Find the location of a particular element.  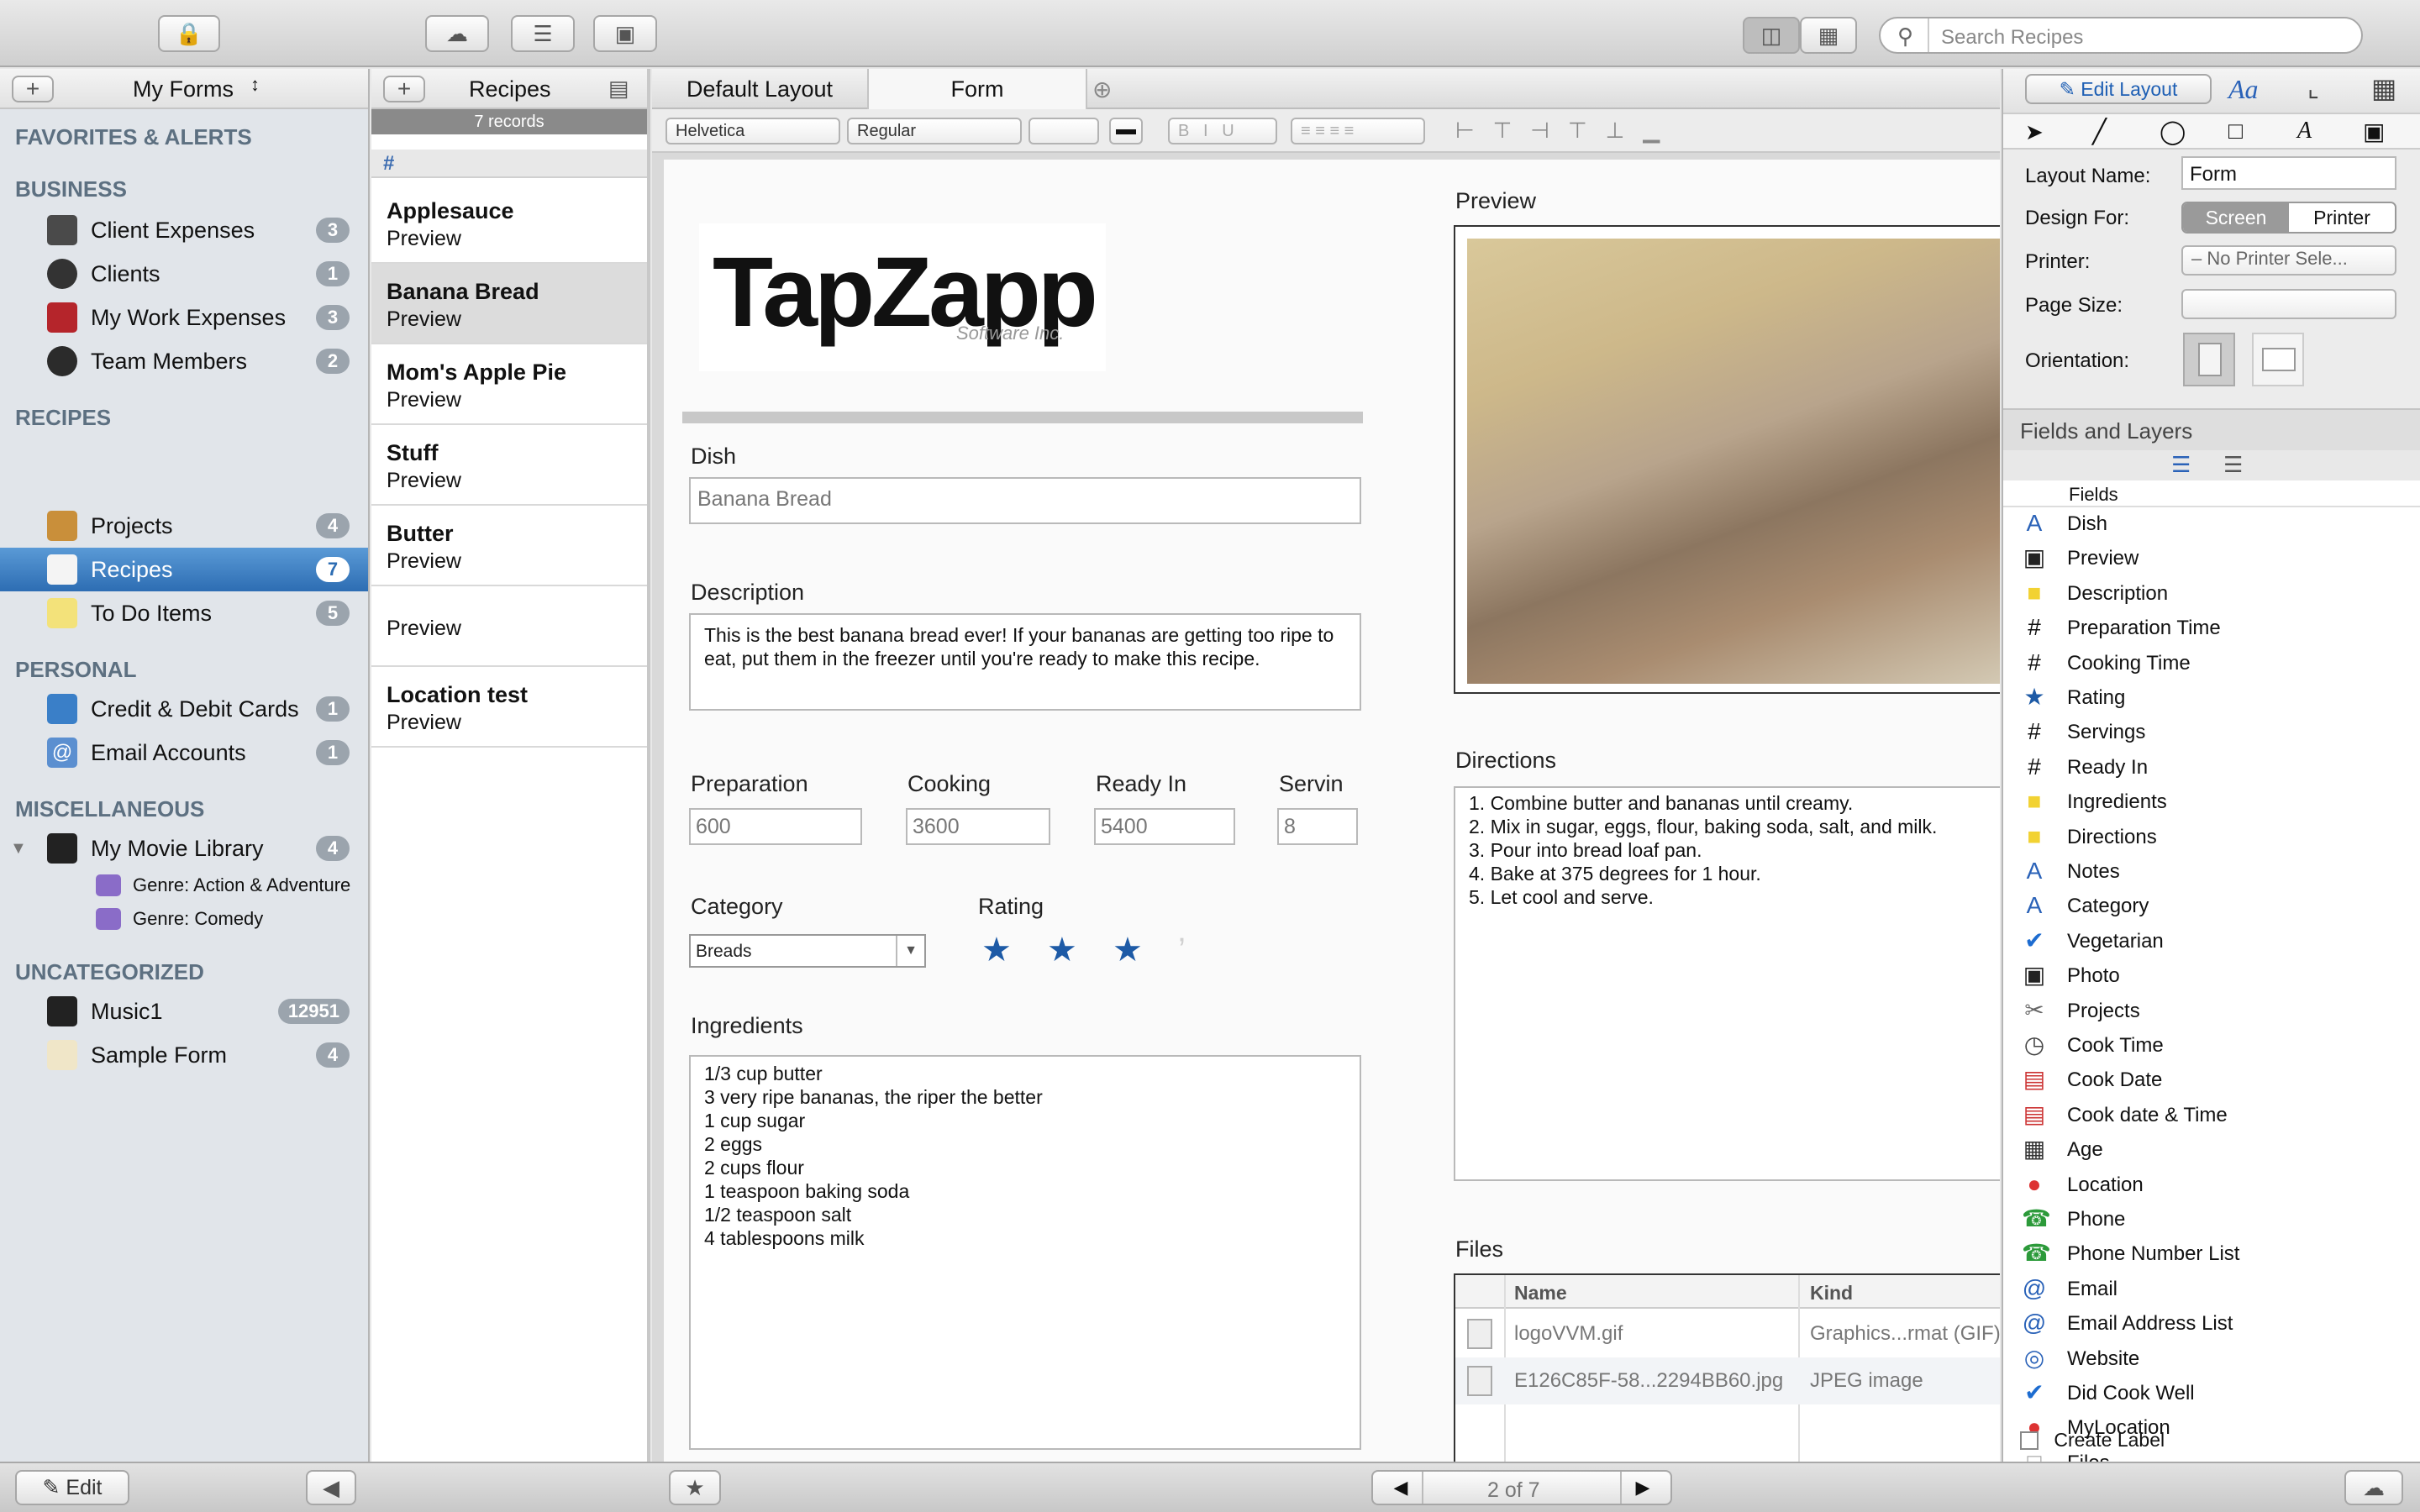

search-input: Search Recipes is located at coordinates (2012, 38).